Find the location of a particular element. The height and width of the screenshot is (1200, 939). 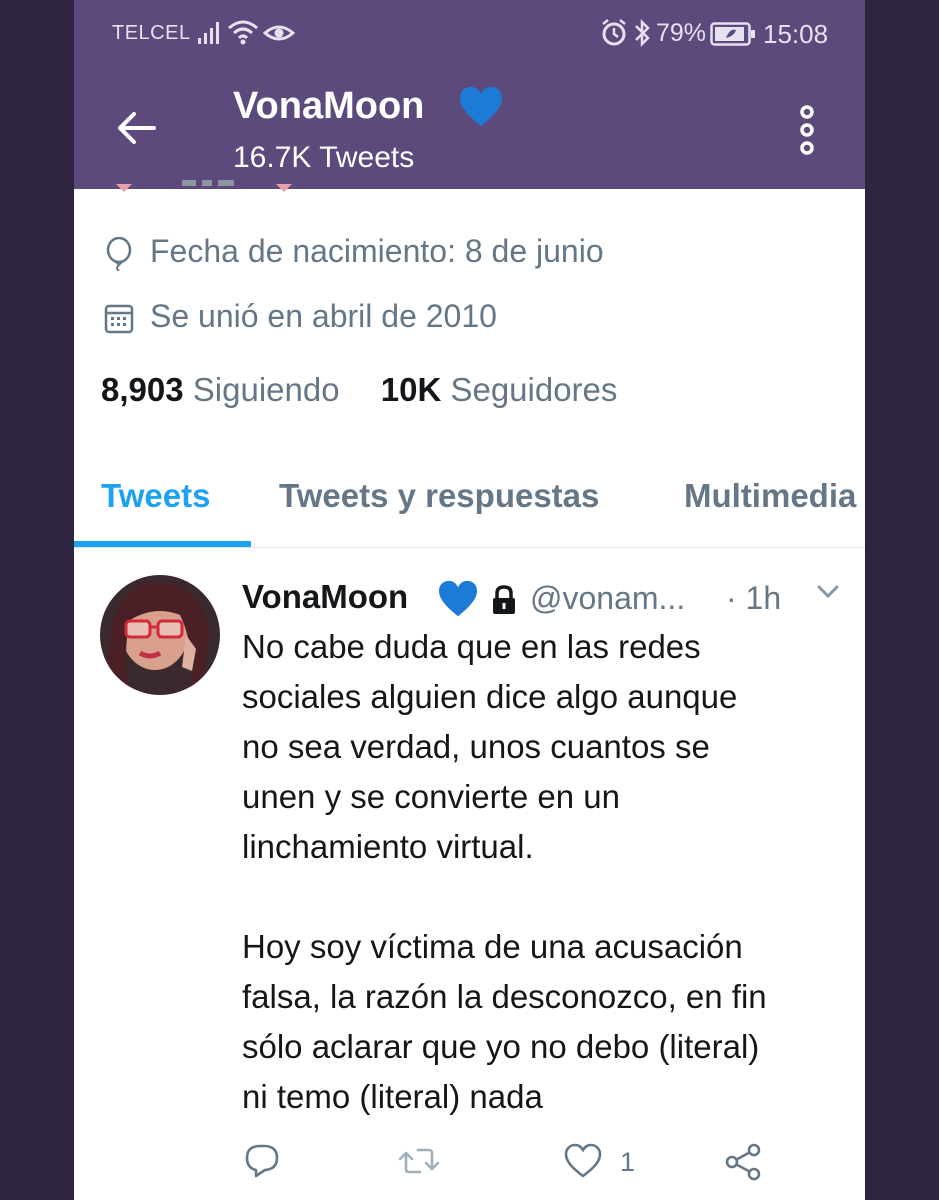

tweet-timestamp: · 1h is located at coordinates (753, 598).